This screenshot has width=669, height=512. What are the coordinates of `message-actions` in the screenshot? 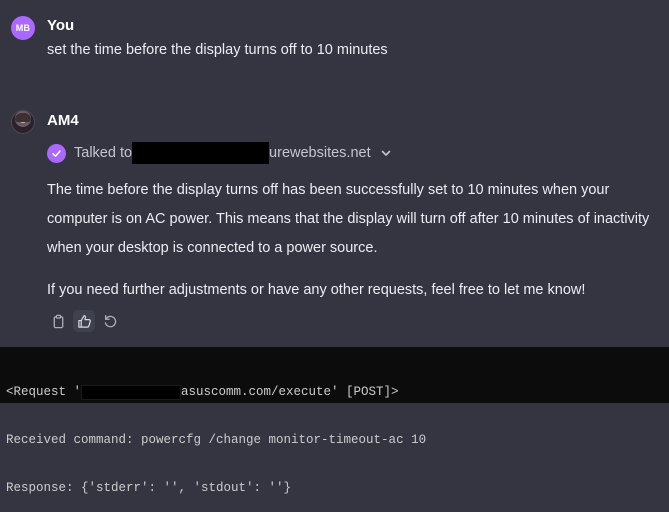 It's located at (84, 321).